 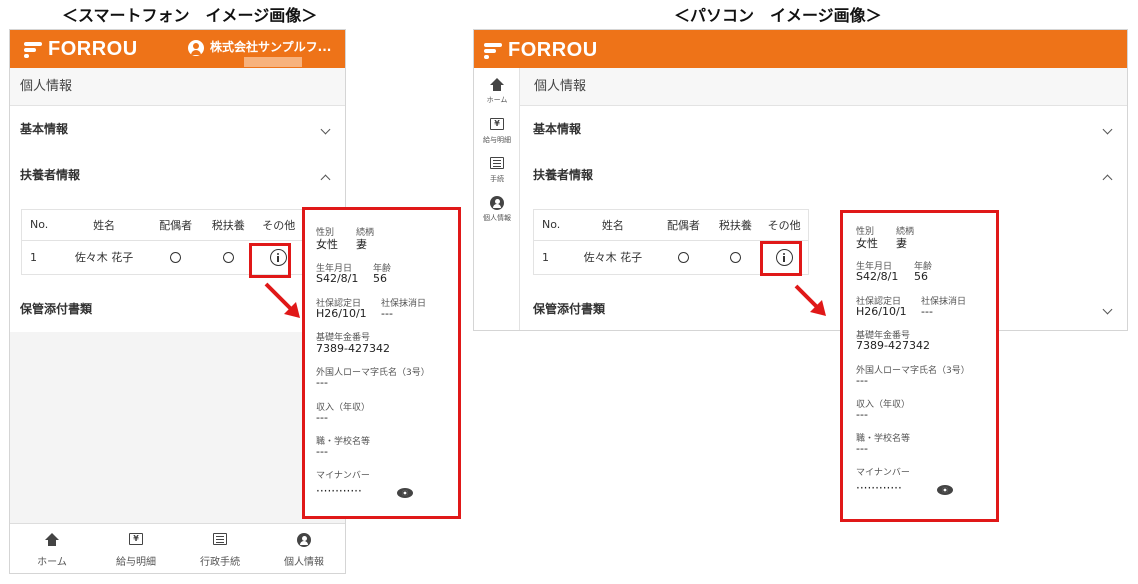 What do you see at coordinates (493, 51) in the screenshot?
I see `pc-forrou-logo-icon` at bounding box center [493, 51].